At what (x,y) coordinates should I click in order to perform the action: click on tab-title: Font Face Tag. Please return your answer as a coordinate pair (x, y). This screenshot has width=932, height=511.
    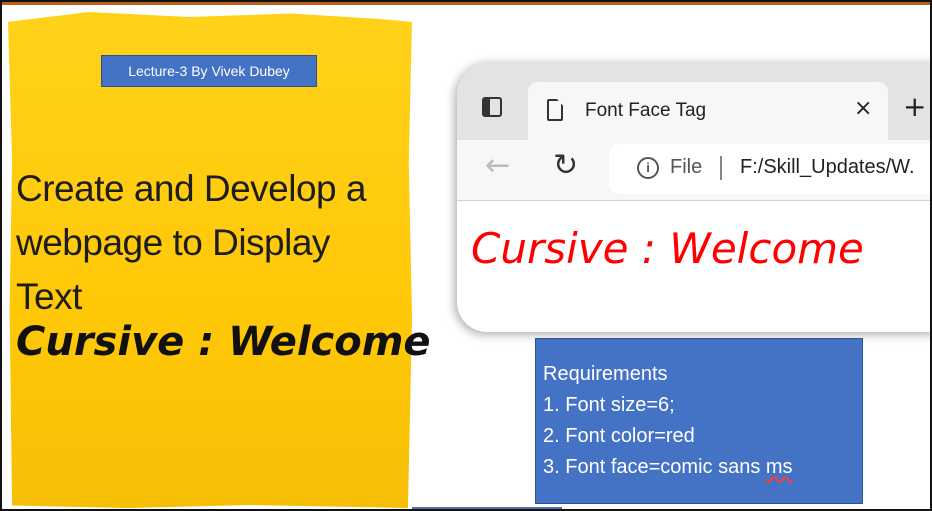
    Looking at the image, I should click on (646, 110).